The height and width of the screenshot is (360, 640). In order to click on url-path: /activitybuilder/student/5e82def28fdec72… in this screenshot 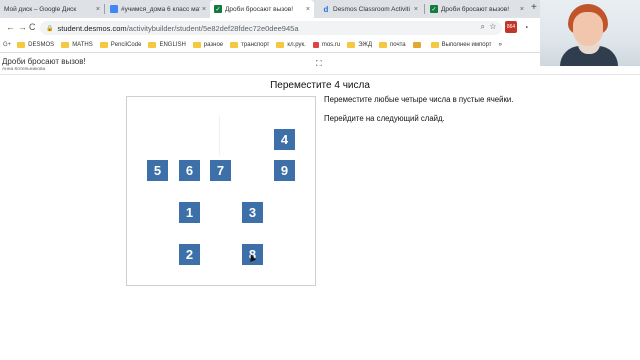, I will do `click(212, 28)`.